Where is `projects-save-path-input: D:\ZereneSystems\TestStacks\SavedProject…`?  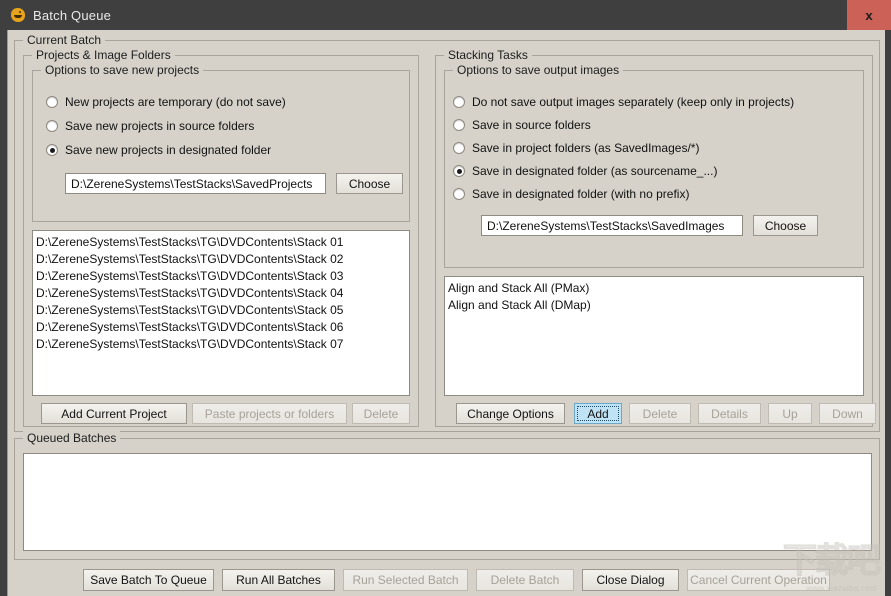 projects-save-path-input: D:\ZereneSystems\TestStacks\SavedProject… is located at coordinates (195, 183).